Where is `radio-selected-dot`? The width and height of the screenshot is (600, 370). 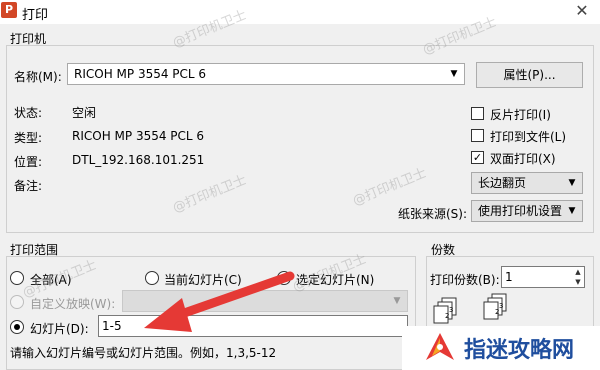 radio-selected-dot is located at coordinates (17, 327).